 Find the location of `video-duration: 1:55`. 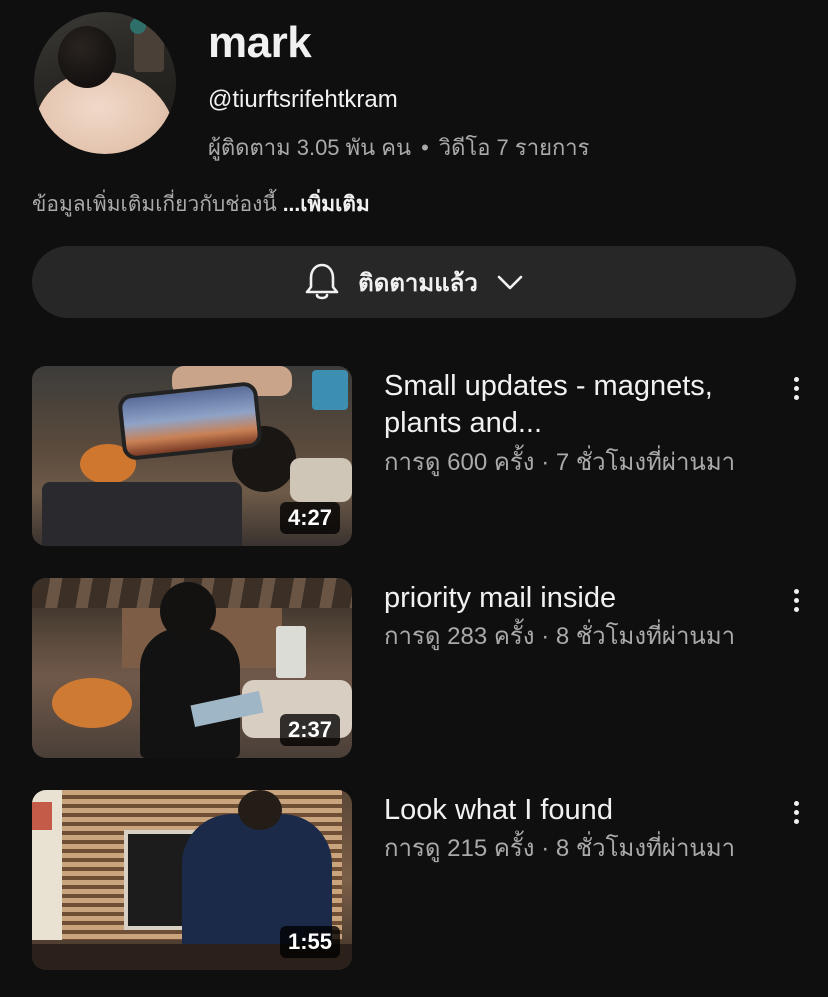

video-duration: 1:55 is located at coordinates (309, 942).